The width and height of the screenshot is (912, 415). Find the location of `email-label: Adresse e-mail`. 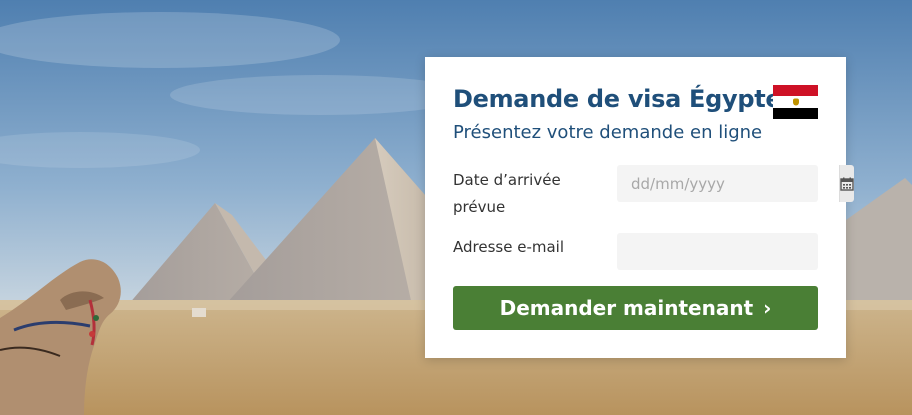

email-label: Adresse e-mail is located at coordinates (508, 247).